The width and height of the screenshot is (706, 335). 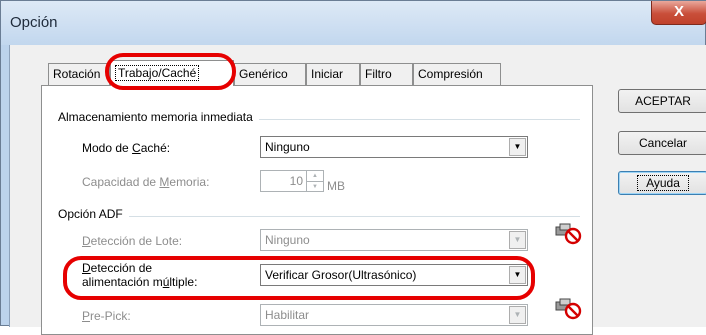 I want to click on button-label: Cancelar, so click(x=663, y=143).